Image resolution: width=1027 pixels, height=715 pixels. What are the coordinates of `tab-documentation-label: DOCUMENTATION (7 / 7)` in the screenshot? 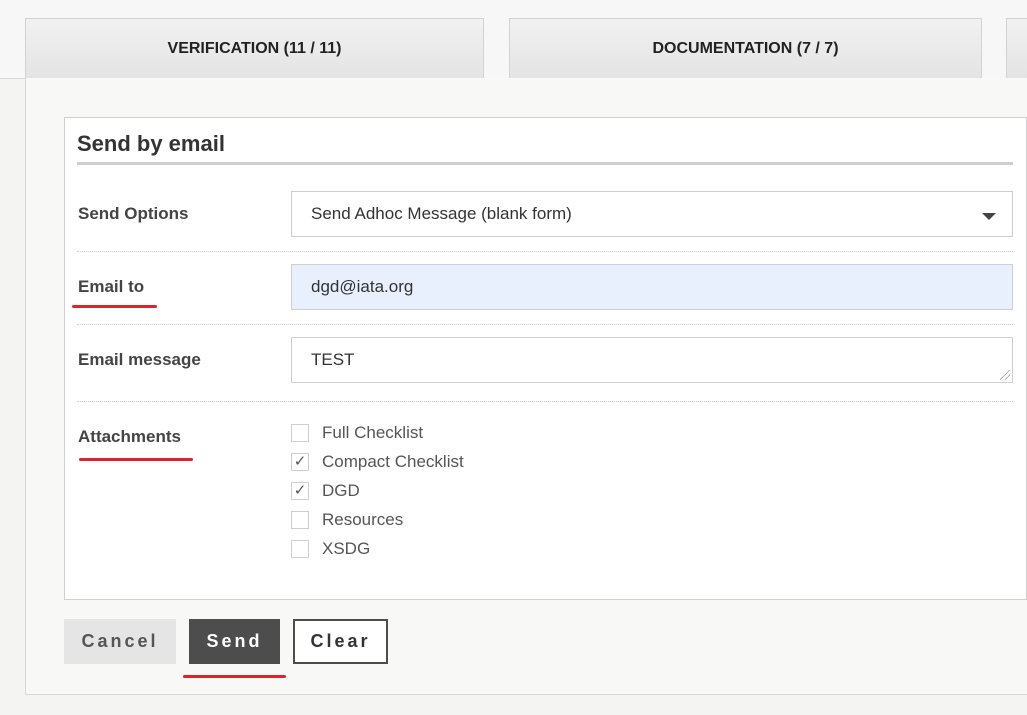 It's located at (745, 48).